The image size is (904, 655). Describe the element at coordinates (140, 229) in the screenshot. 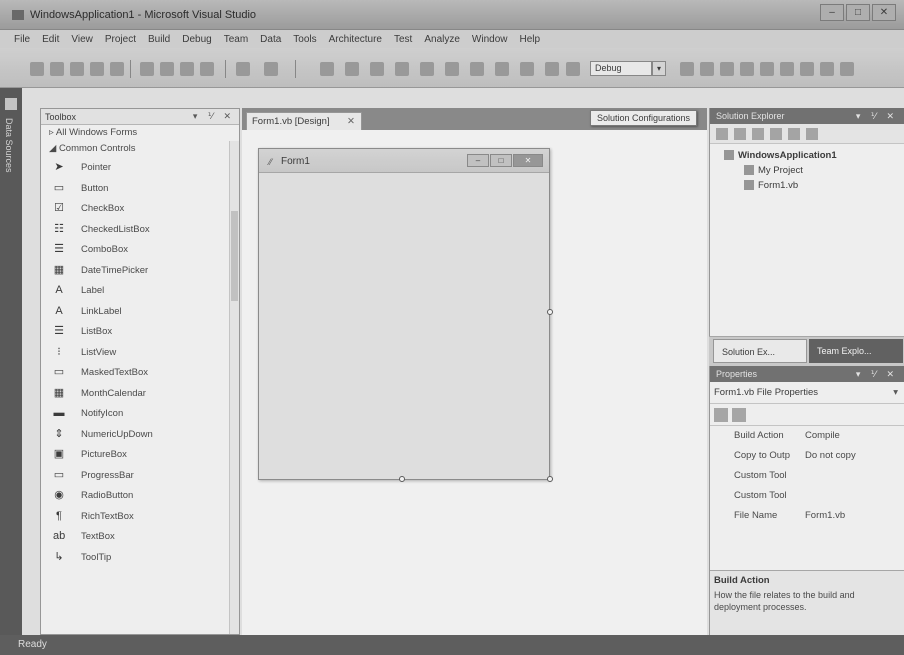

I see `toolbox-item-checkedlistbox: ☷ CheckedListBox` at that location.